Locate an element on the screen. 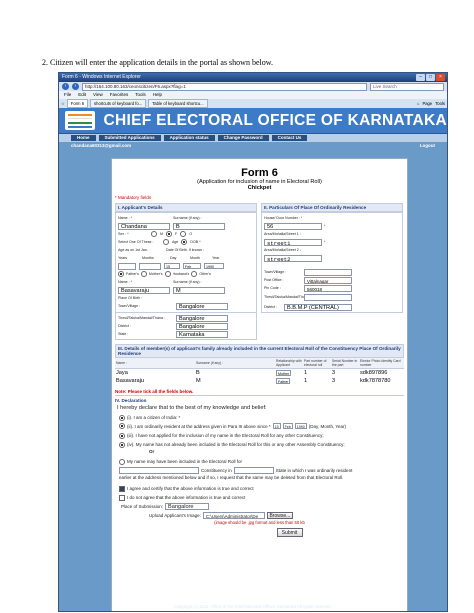 The image size is (474, 613). surname-input: B is located at coordinates (199, 226).